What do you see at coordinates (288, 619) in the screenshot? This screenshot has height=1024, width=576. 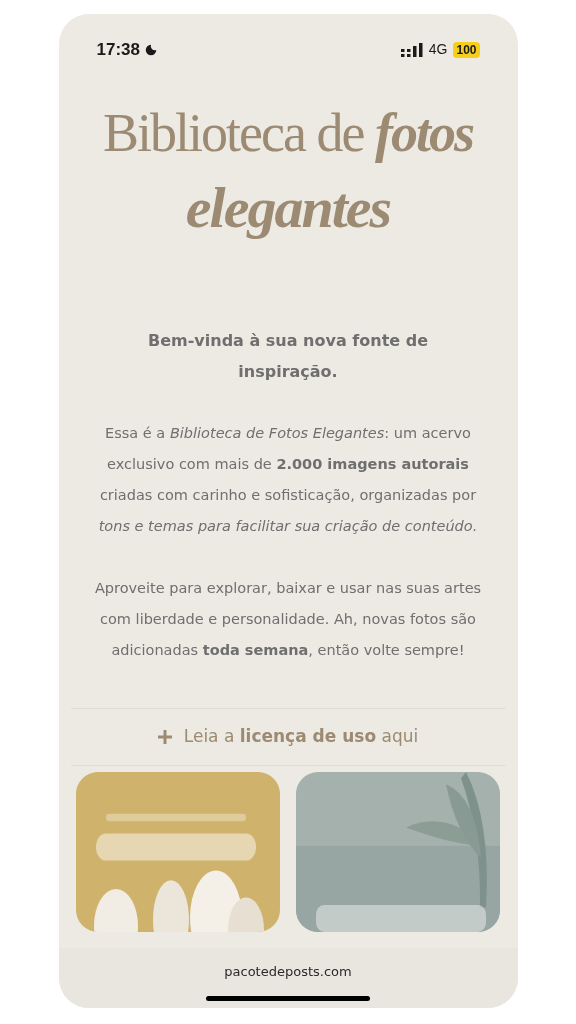 I see `body-paragraph: Aproveite para explorar, baixar e usar nas suas artes com liberdade e personalidade. Ah, novas fotos são adicionadas toda semana, então volte sempre!` at bounding box center [288, 619].